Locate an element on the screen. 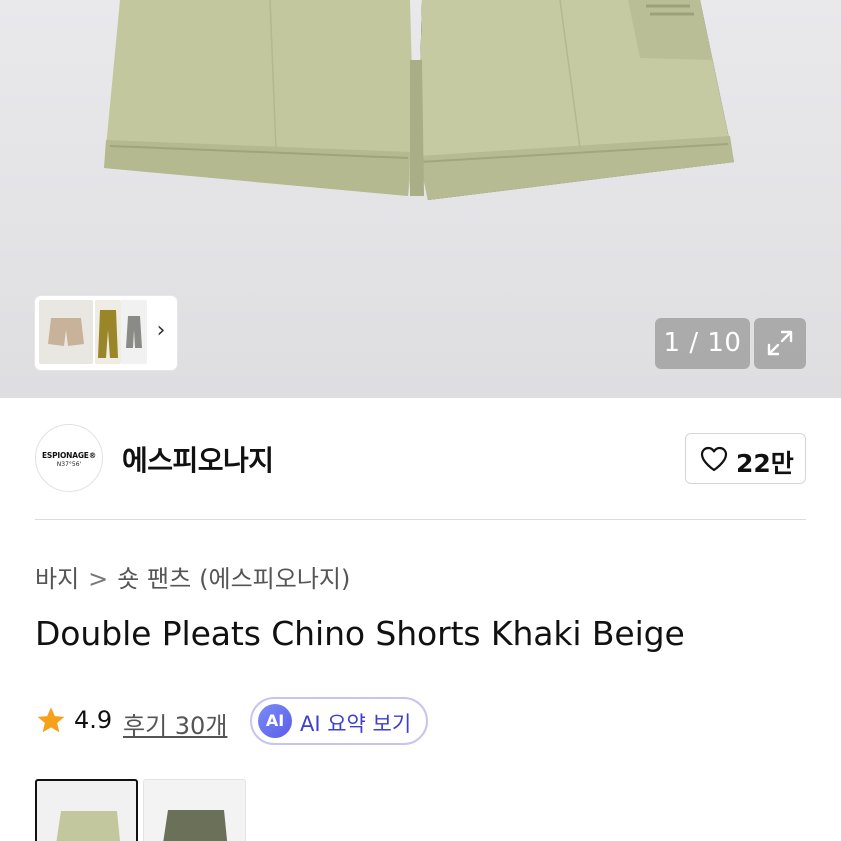 The image size is (841, 841). reviews-link: 후기 30개 is located at coordinates (175, 723).